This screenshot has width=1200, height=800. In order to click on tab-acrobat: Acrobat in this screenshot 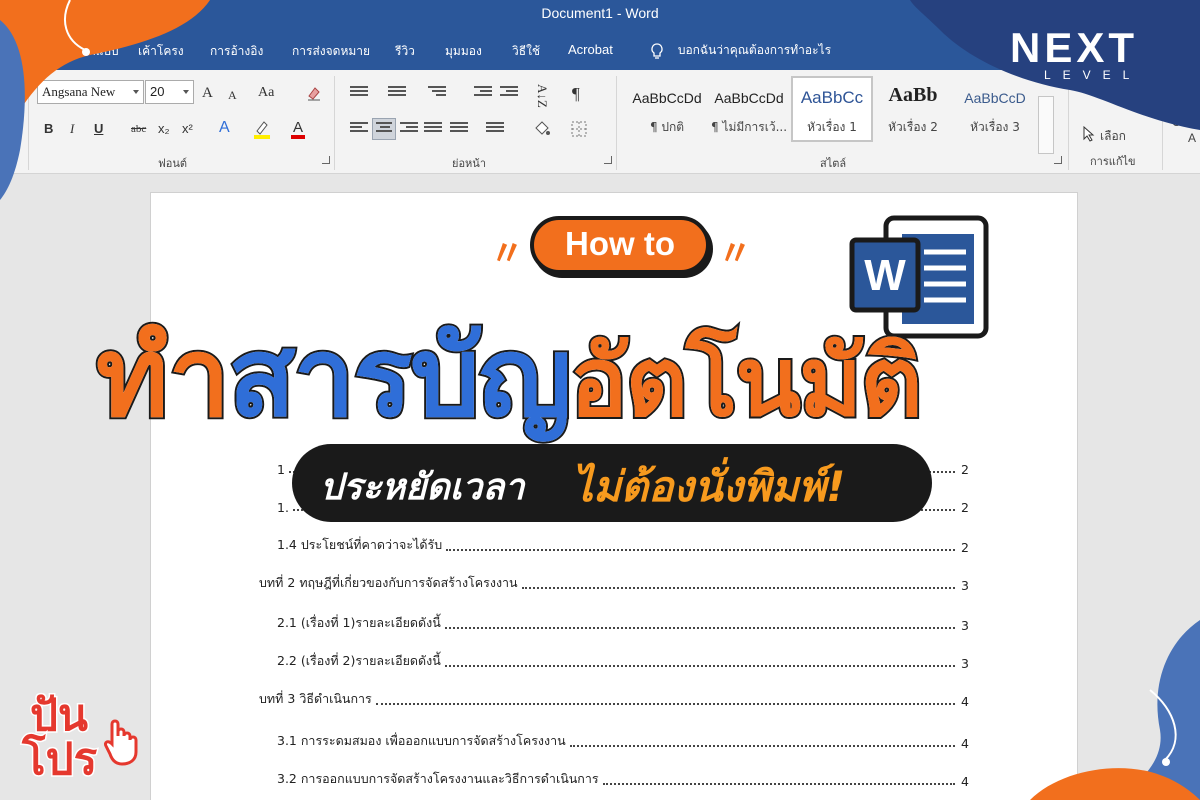, I will do `click(590, 49)`.